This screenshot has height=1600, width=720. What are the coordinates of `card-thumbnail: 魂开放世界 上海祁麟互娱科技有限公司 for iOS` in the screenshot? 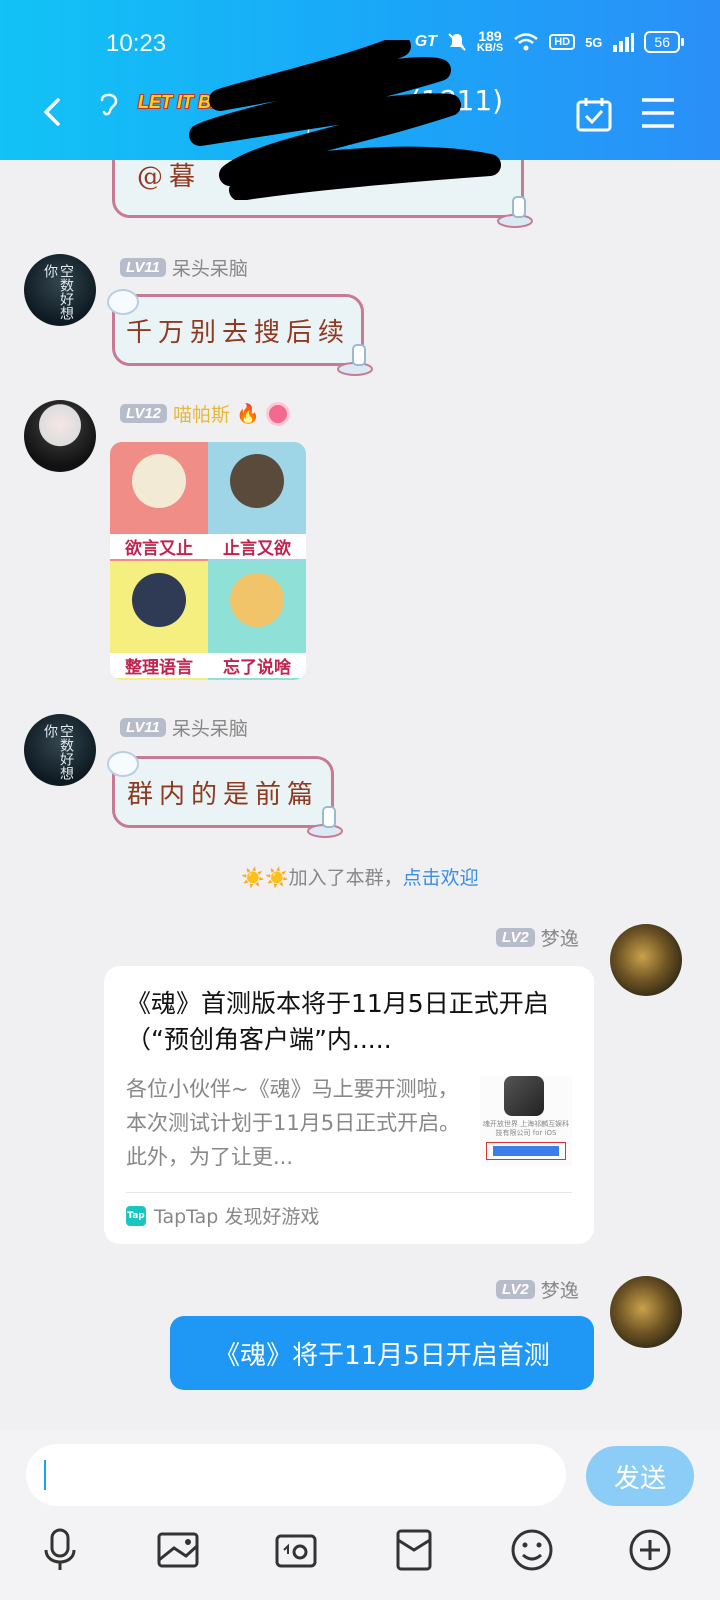 It's located at (526, 1121).